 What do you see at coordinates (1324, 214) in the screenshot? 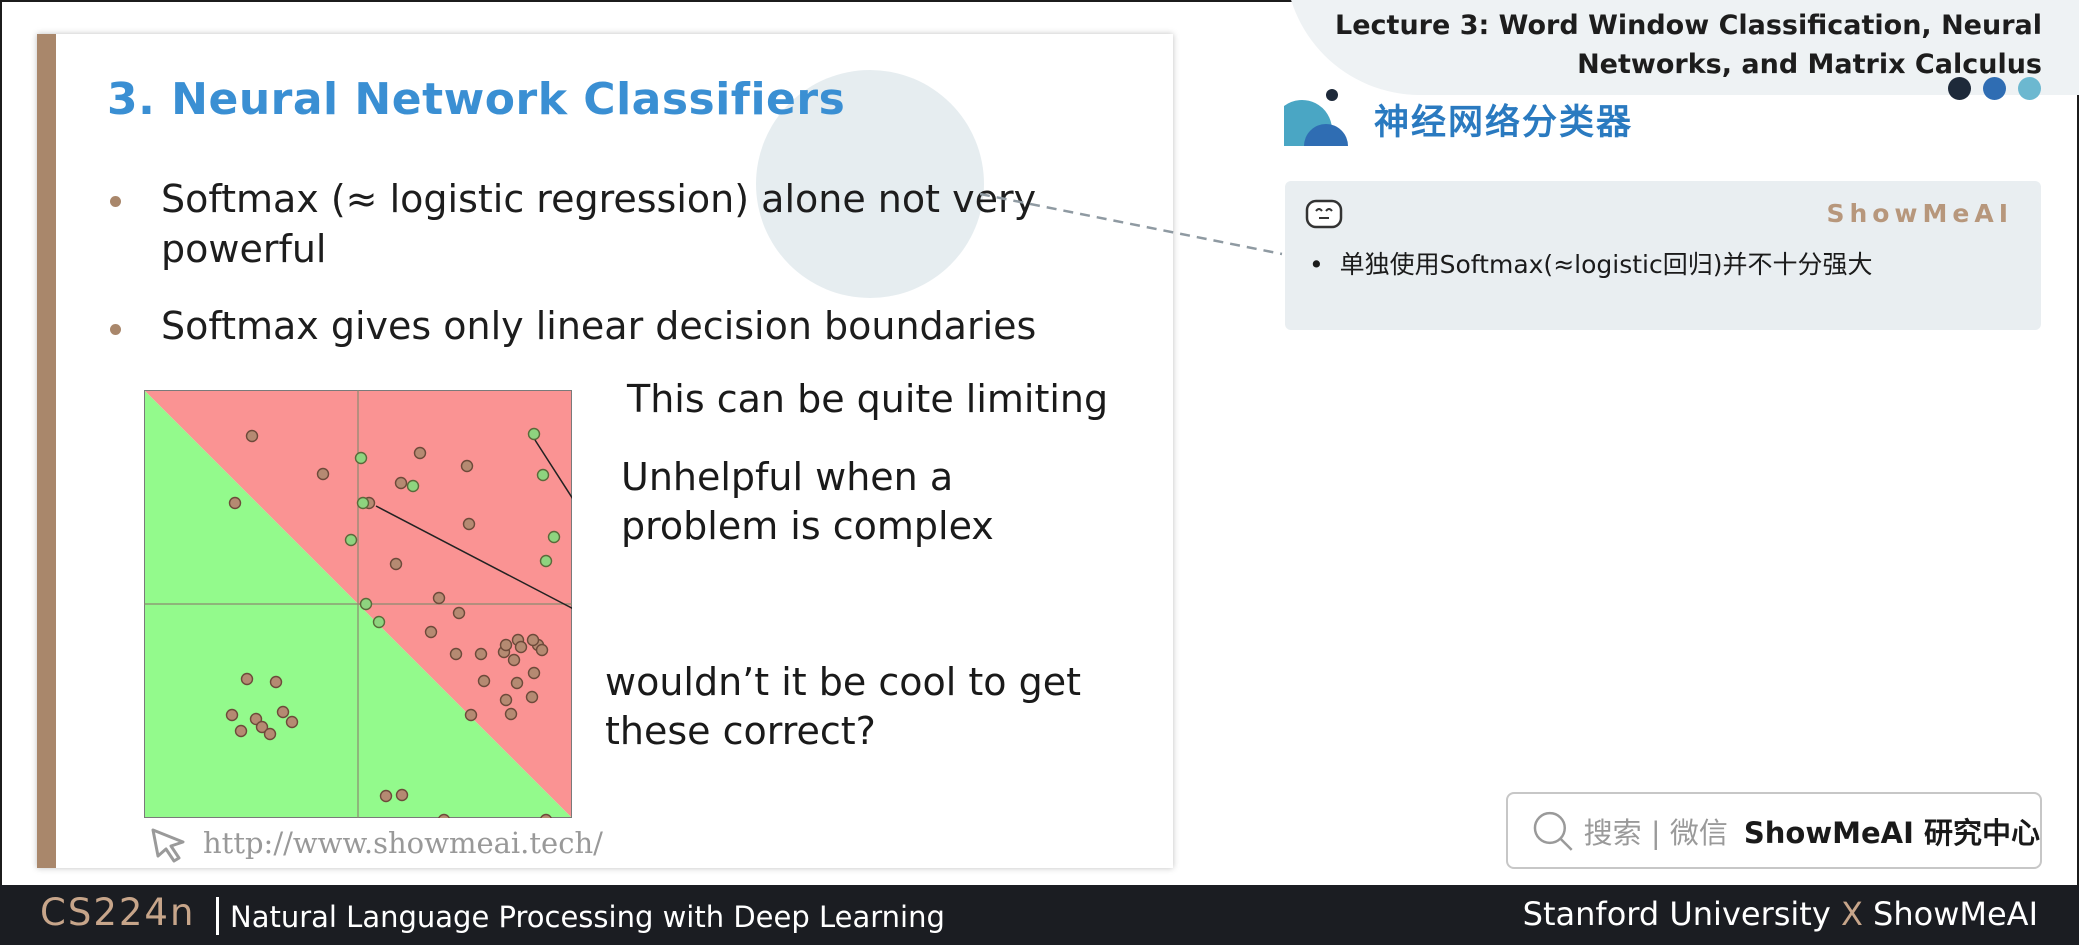
I see `robot-face-icon` at bounding box center [1324, 214].